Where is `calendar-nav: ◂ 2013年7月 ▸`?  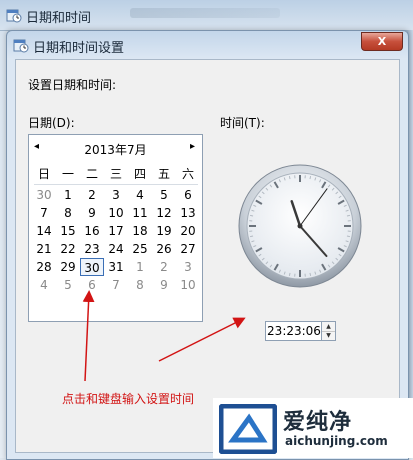 calendar-nav: ◂ 2013年7月 ▸ is located at coordinates (115, 149).